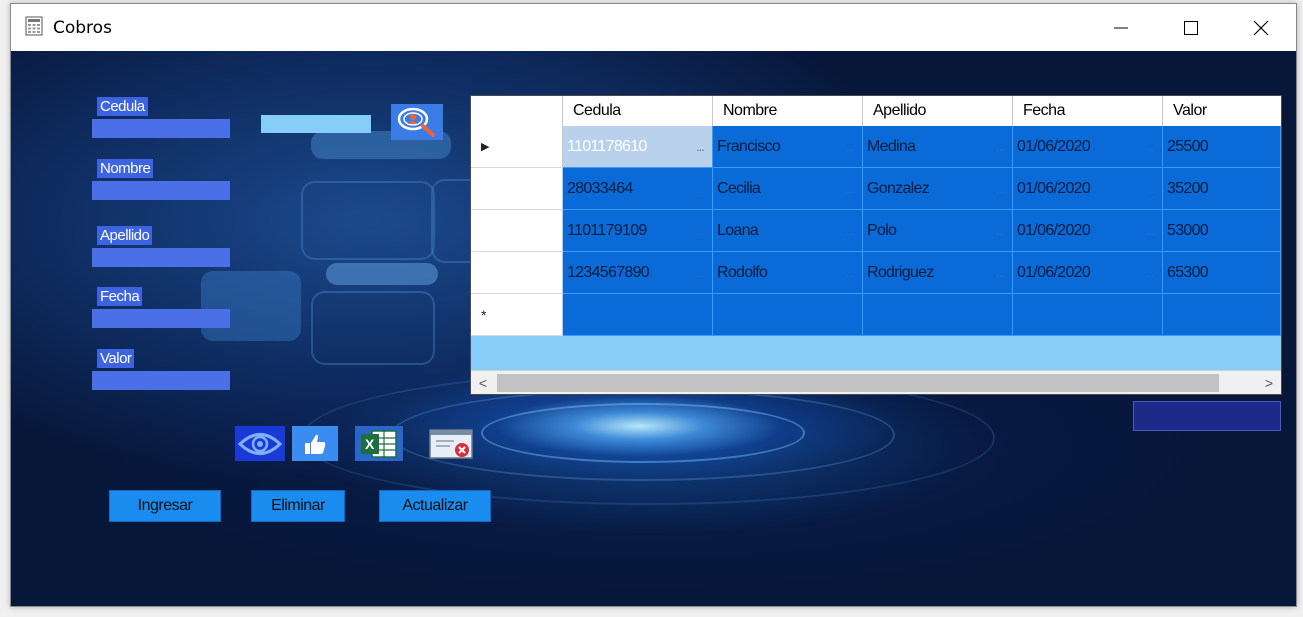  What do you see at coordinates (517, 315) in the screenshot?
I see `new-row-header: *` at bounding box center [517, 315].